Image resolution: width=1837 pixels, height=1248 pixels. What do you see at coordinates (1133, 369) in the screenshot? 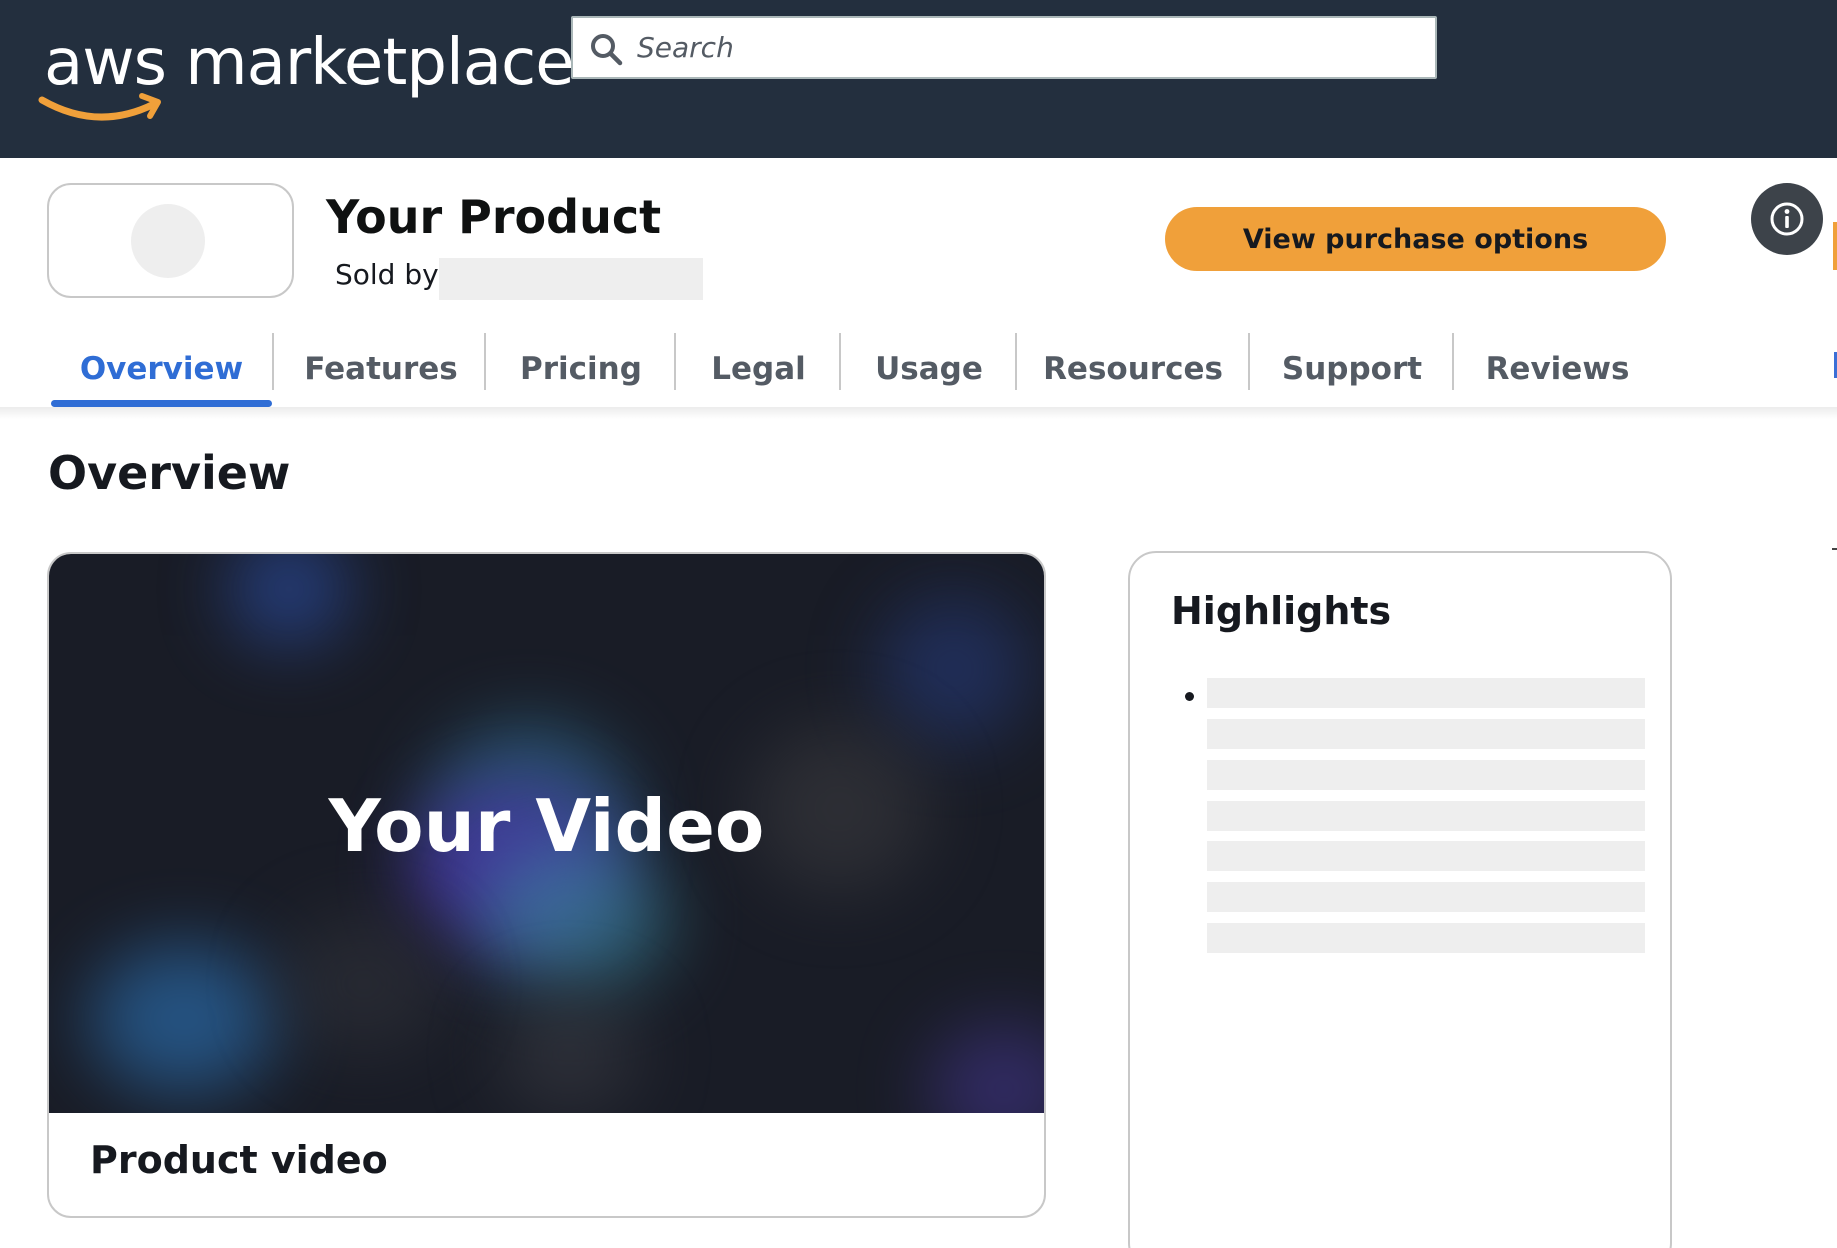
I see `tab-resources: Resources` at bounding box center [1133, 369].